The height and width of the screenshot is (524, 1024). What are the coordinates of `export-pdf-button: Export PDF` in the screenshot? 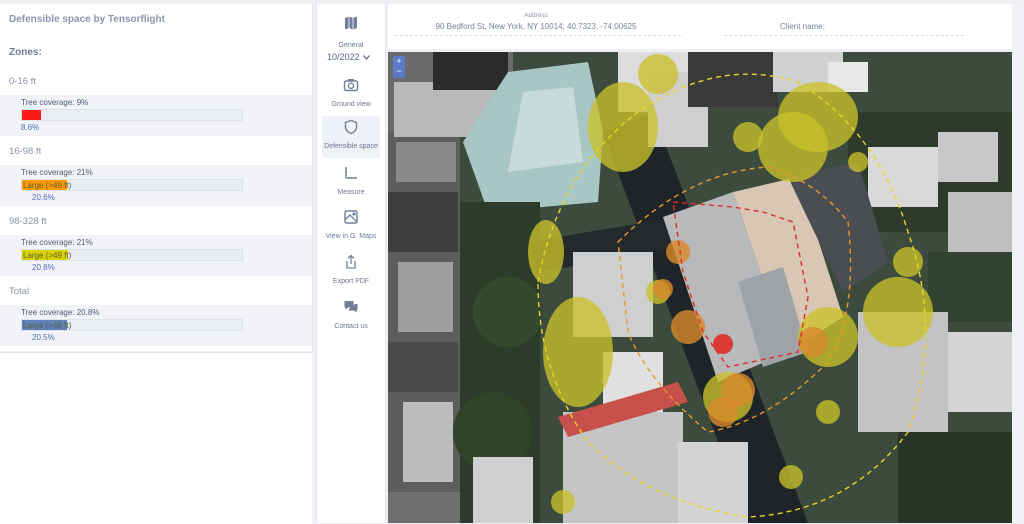 It's located at (351, 272).